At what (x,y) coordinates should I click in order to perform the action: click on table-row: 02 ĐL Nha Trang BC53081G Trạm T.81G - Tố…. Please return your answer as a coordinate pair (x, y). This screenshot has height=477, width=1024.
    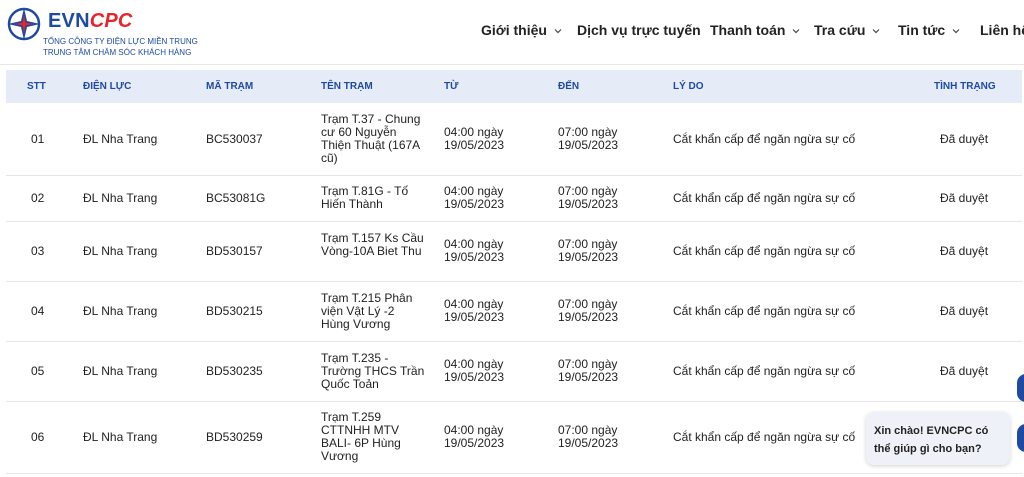
    Looking at the image, I should click on (514, 199).